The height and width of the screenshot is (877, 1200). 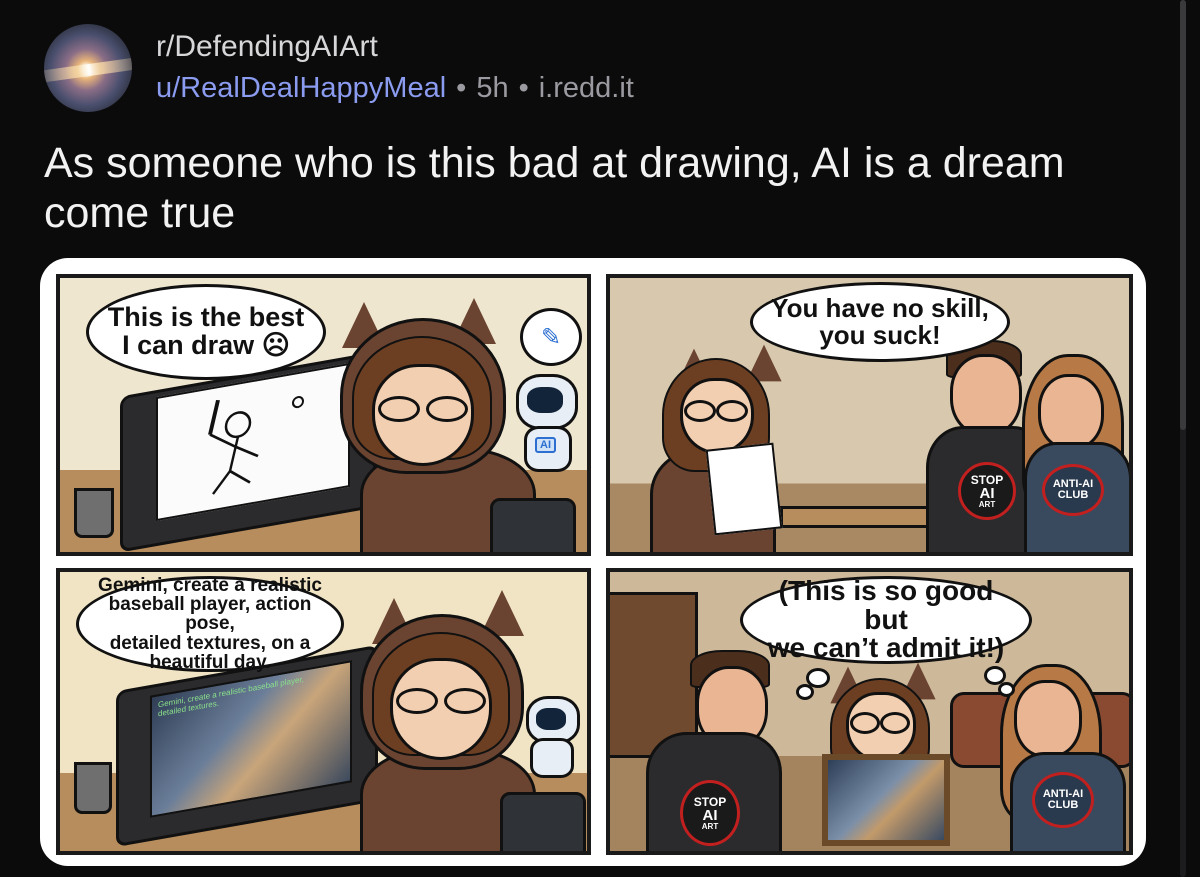 What do you see at coordinates (1183, 438) in the screenshot?
I see `page-scrollbar` at bounding box center [1183, 438].